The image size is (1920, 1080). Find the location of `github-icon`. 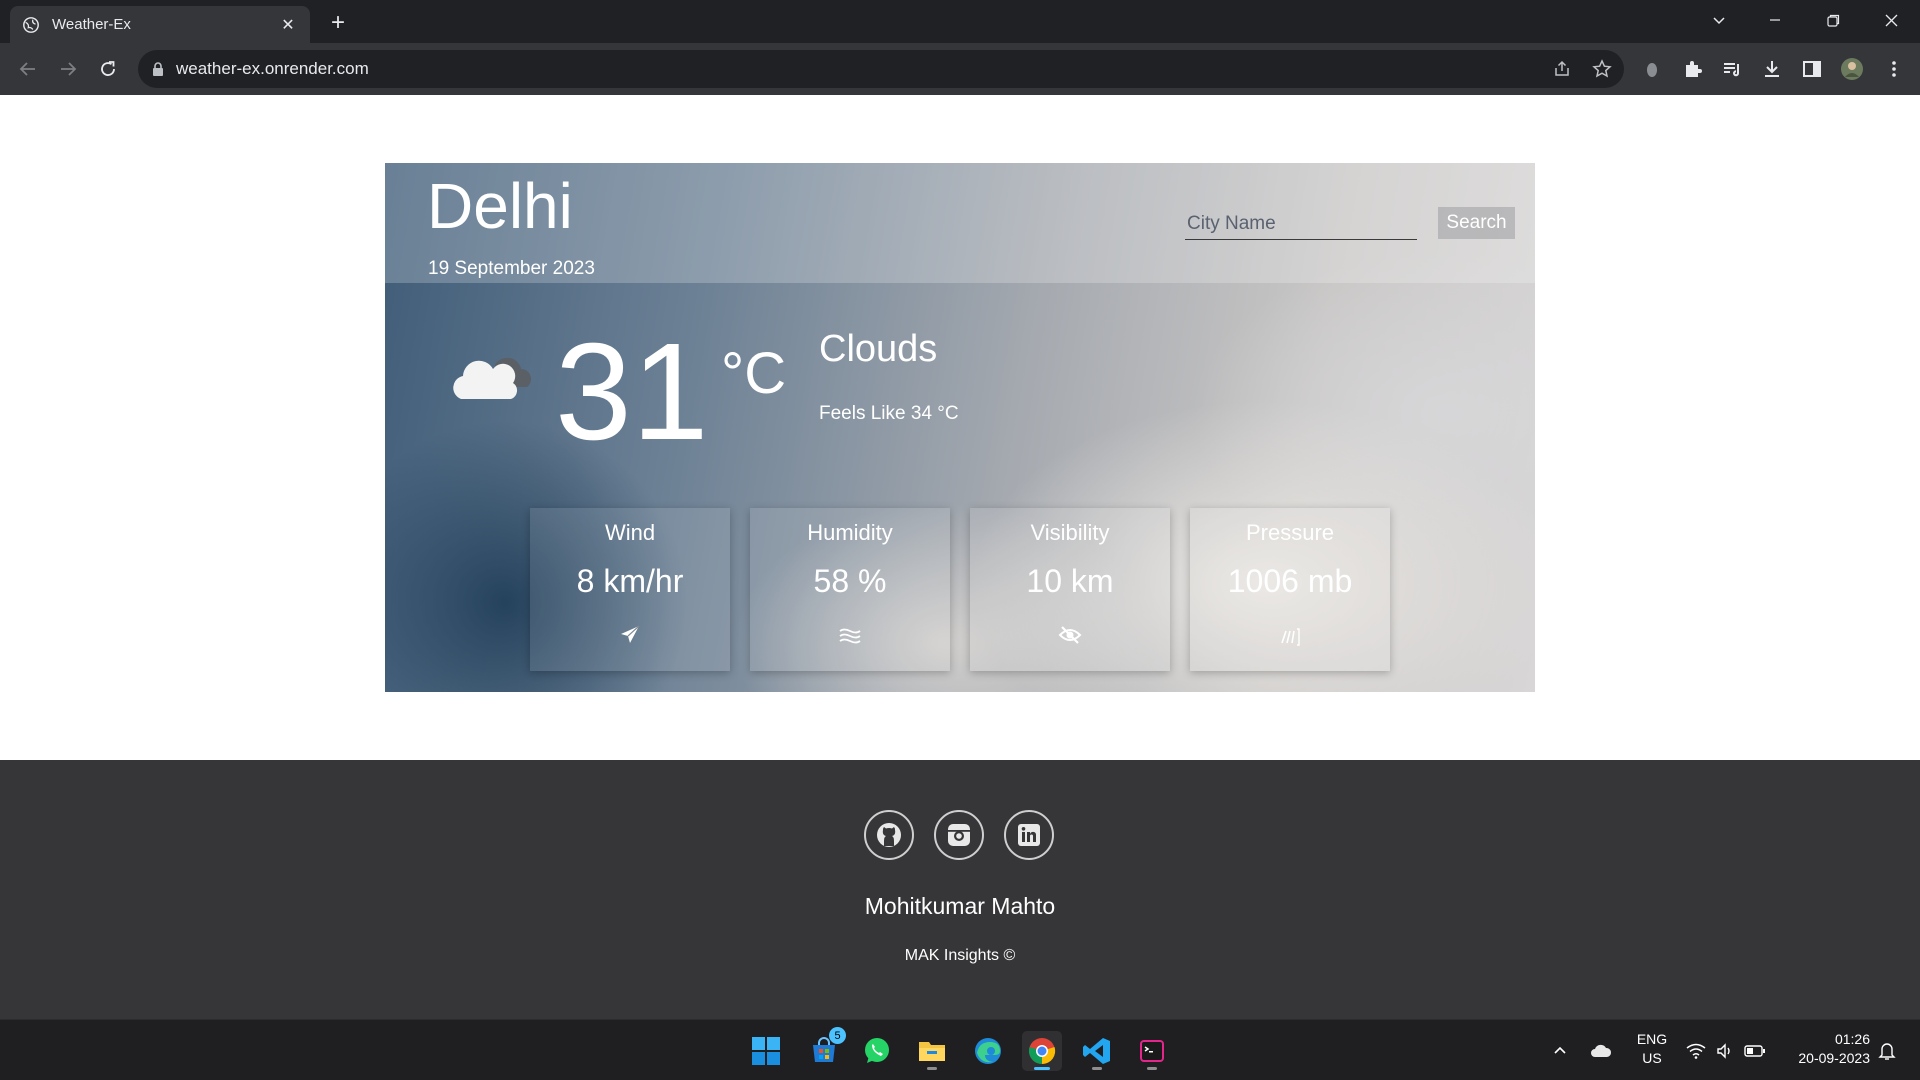

github-icon is located at coordinates (889, 835).